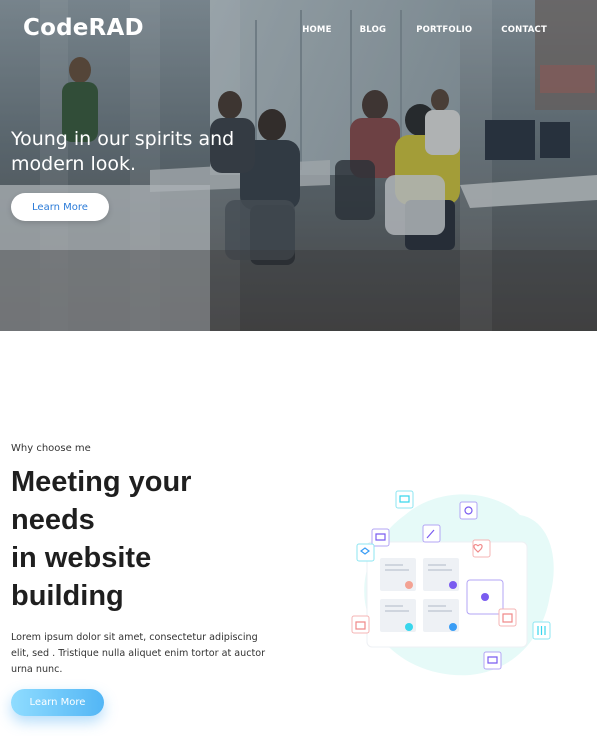 The height and width of the screenshot is (736, 597). I want to click on nav-item-portfolio: PORTFOLIO, so click(444, 30).